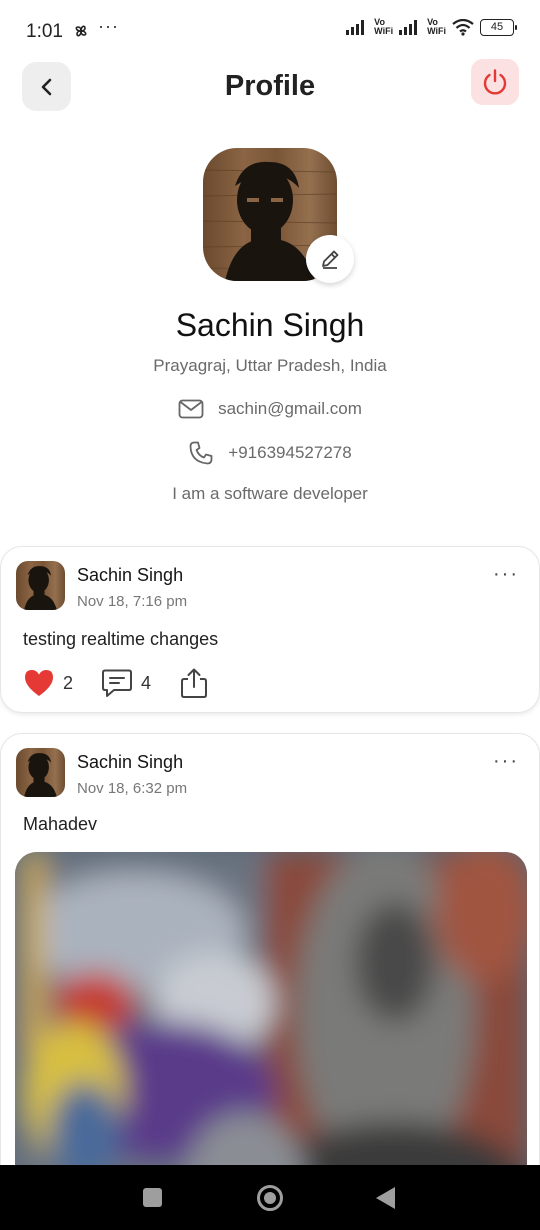 This screenshot has height=1230, width=540. I want to click on status-bar: 1:01 ··· Vo WiFi Vo WiFi 45, so click(270, 30).